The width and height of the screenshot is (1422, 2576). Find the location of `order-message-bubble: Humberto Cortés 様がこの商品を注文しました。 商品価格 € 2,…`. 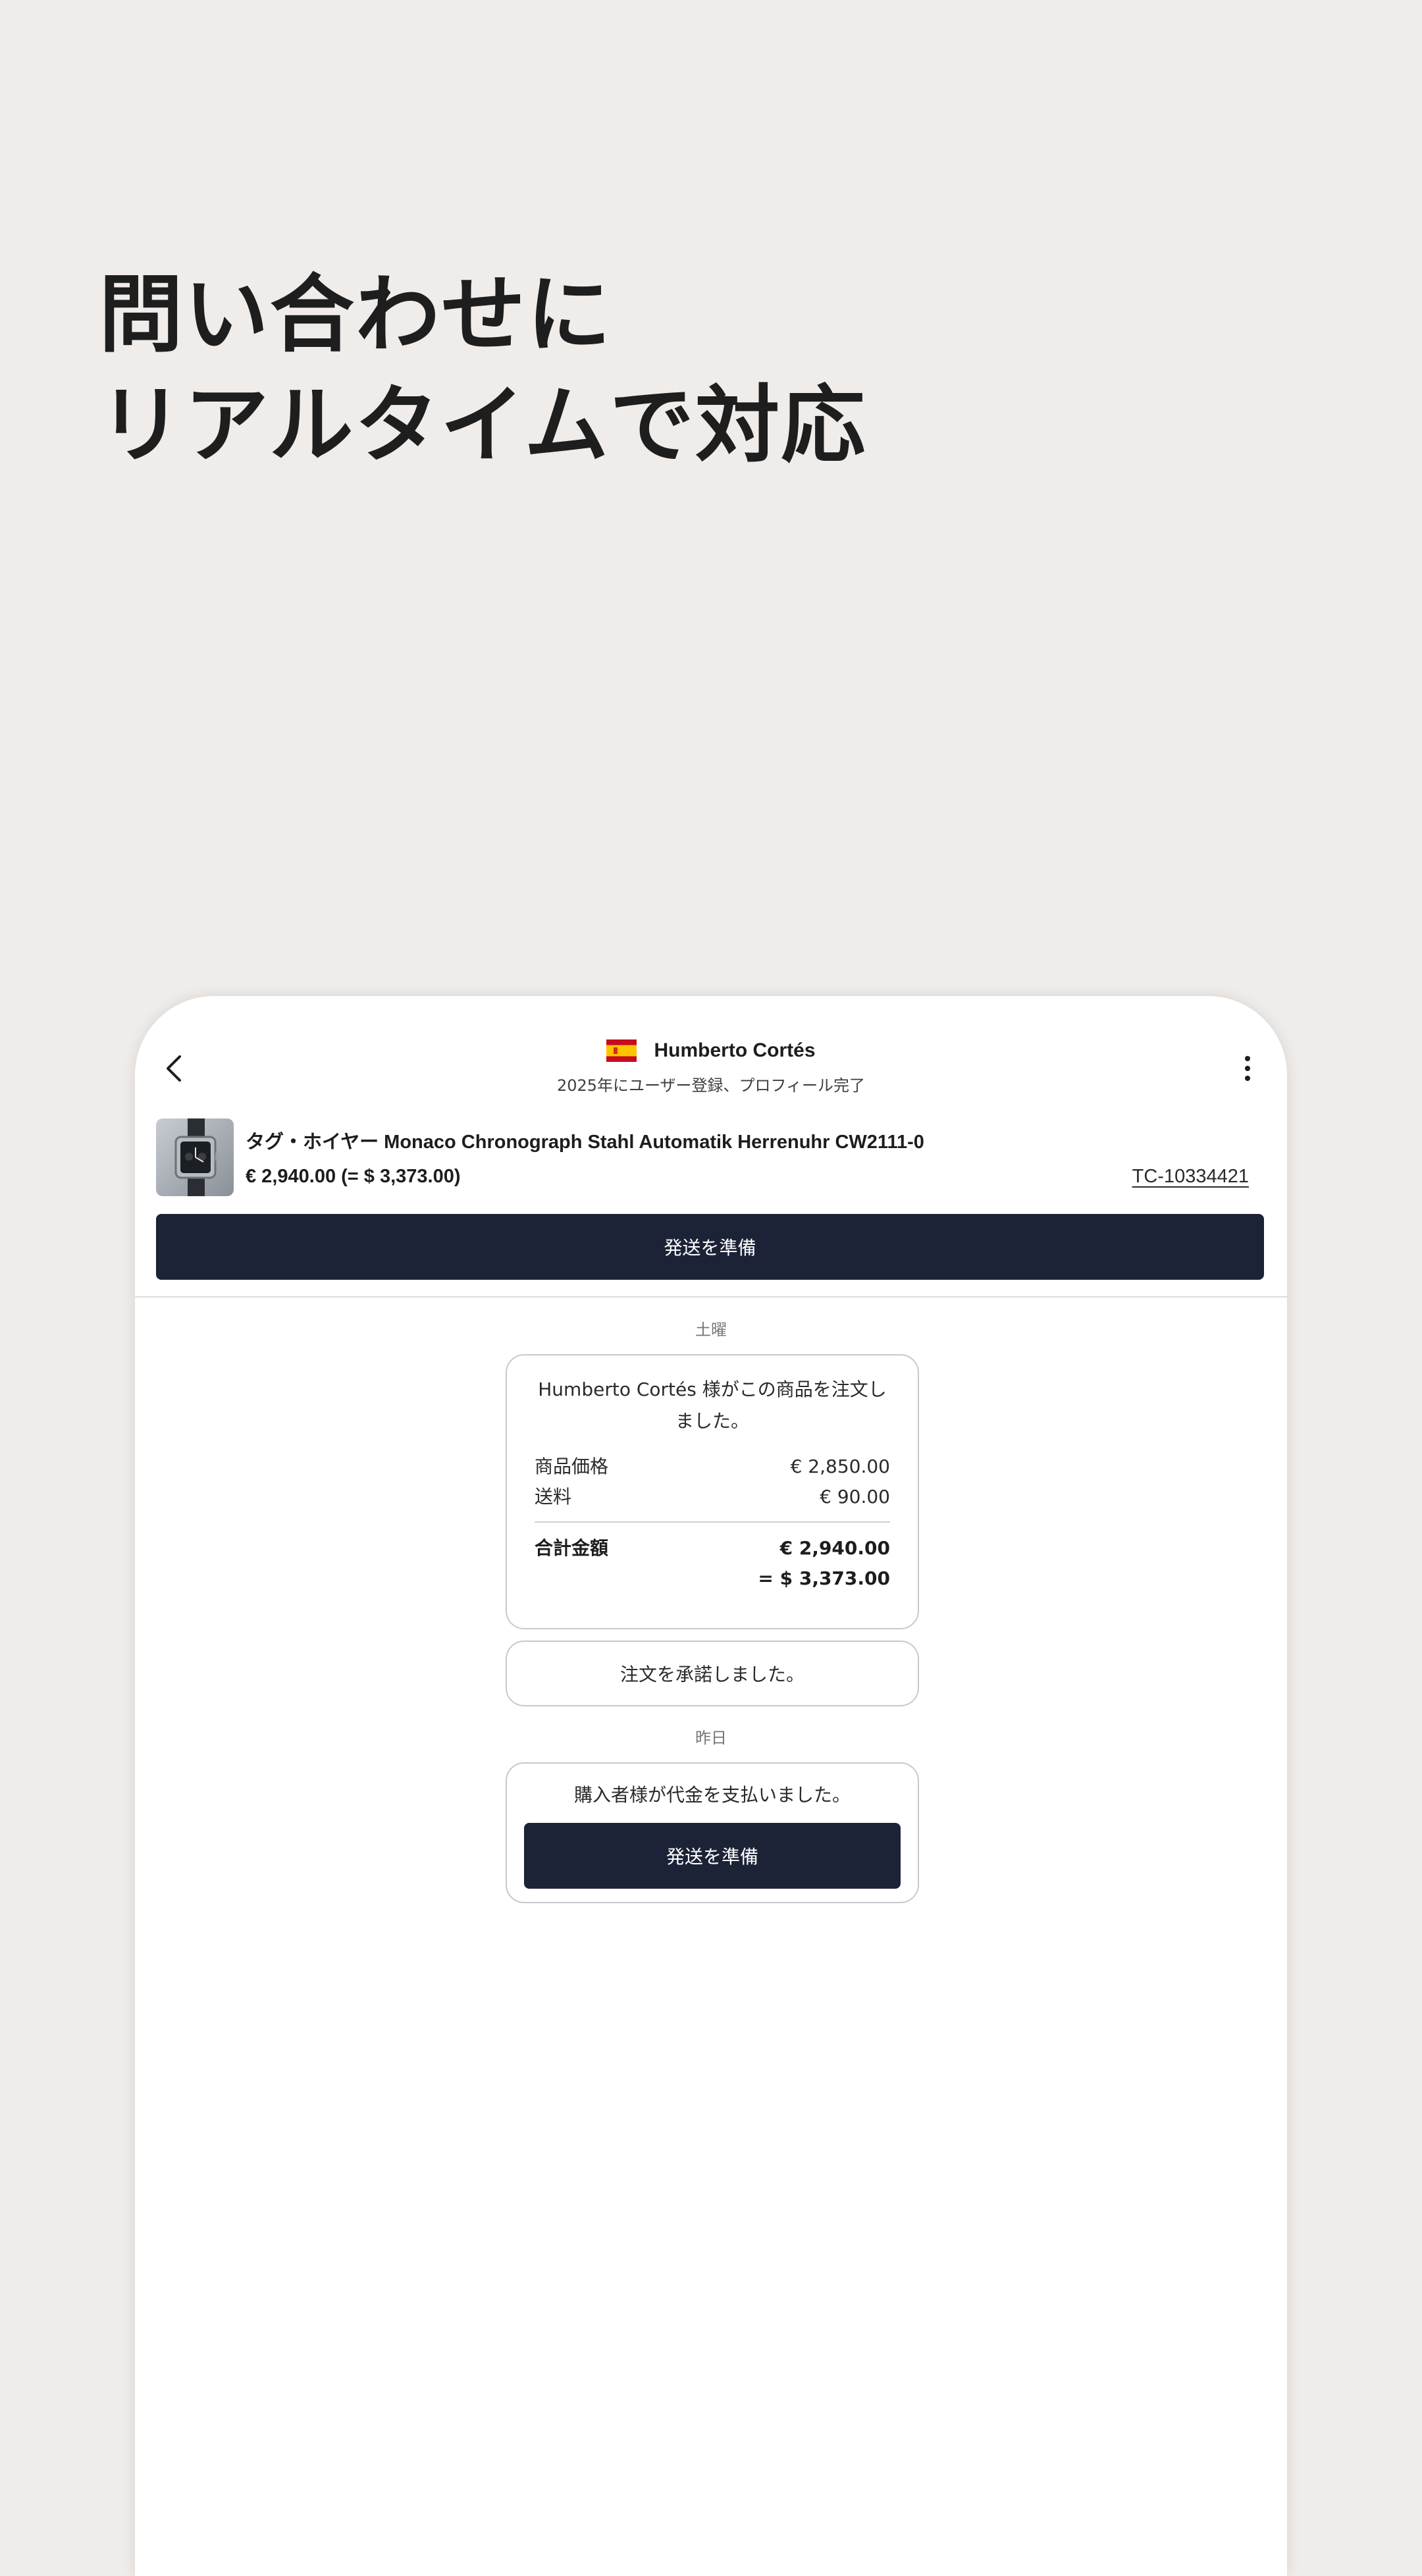

order-message-bubble: Humberto Cortés 様がこの商品を注文しました。 商品価格 € 2,… is located at coordinates (713, 1491).